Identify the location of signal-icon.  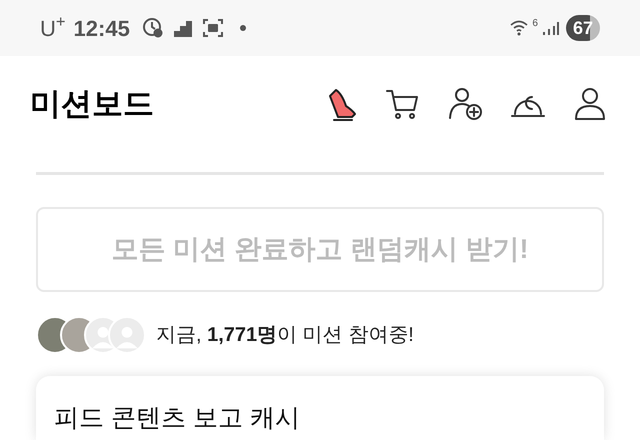
(551, 28).